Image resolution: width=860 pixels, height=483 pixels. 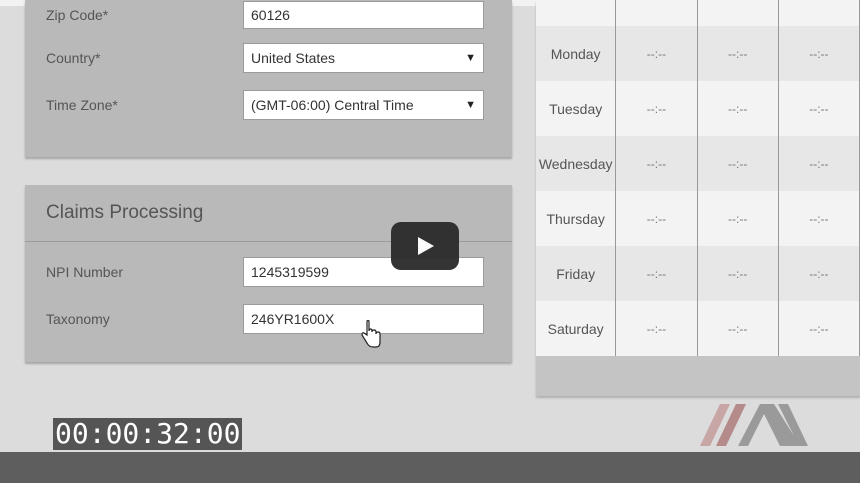 I want to click on video-control-bar, so click(x=430, y=467).